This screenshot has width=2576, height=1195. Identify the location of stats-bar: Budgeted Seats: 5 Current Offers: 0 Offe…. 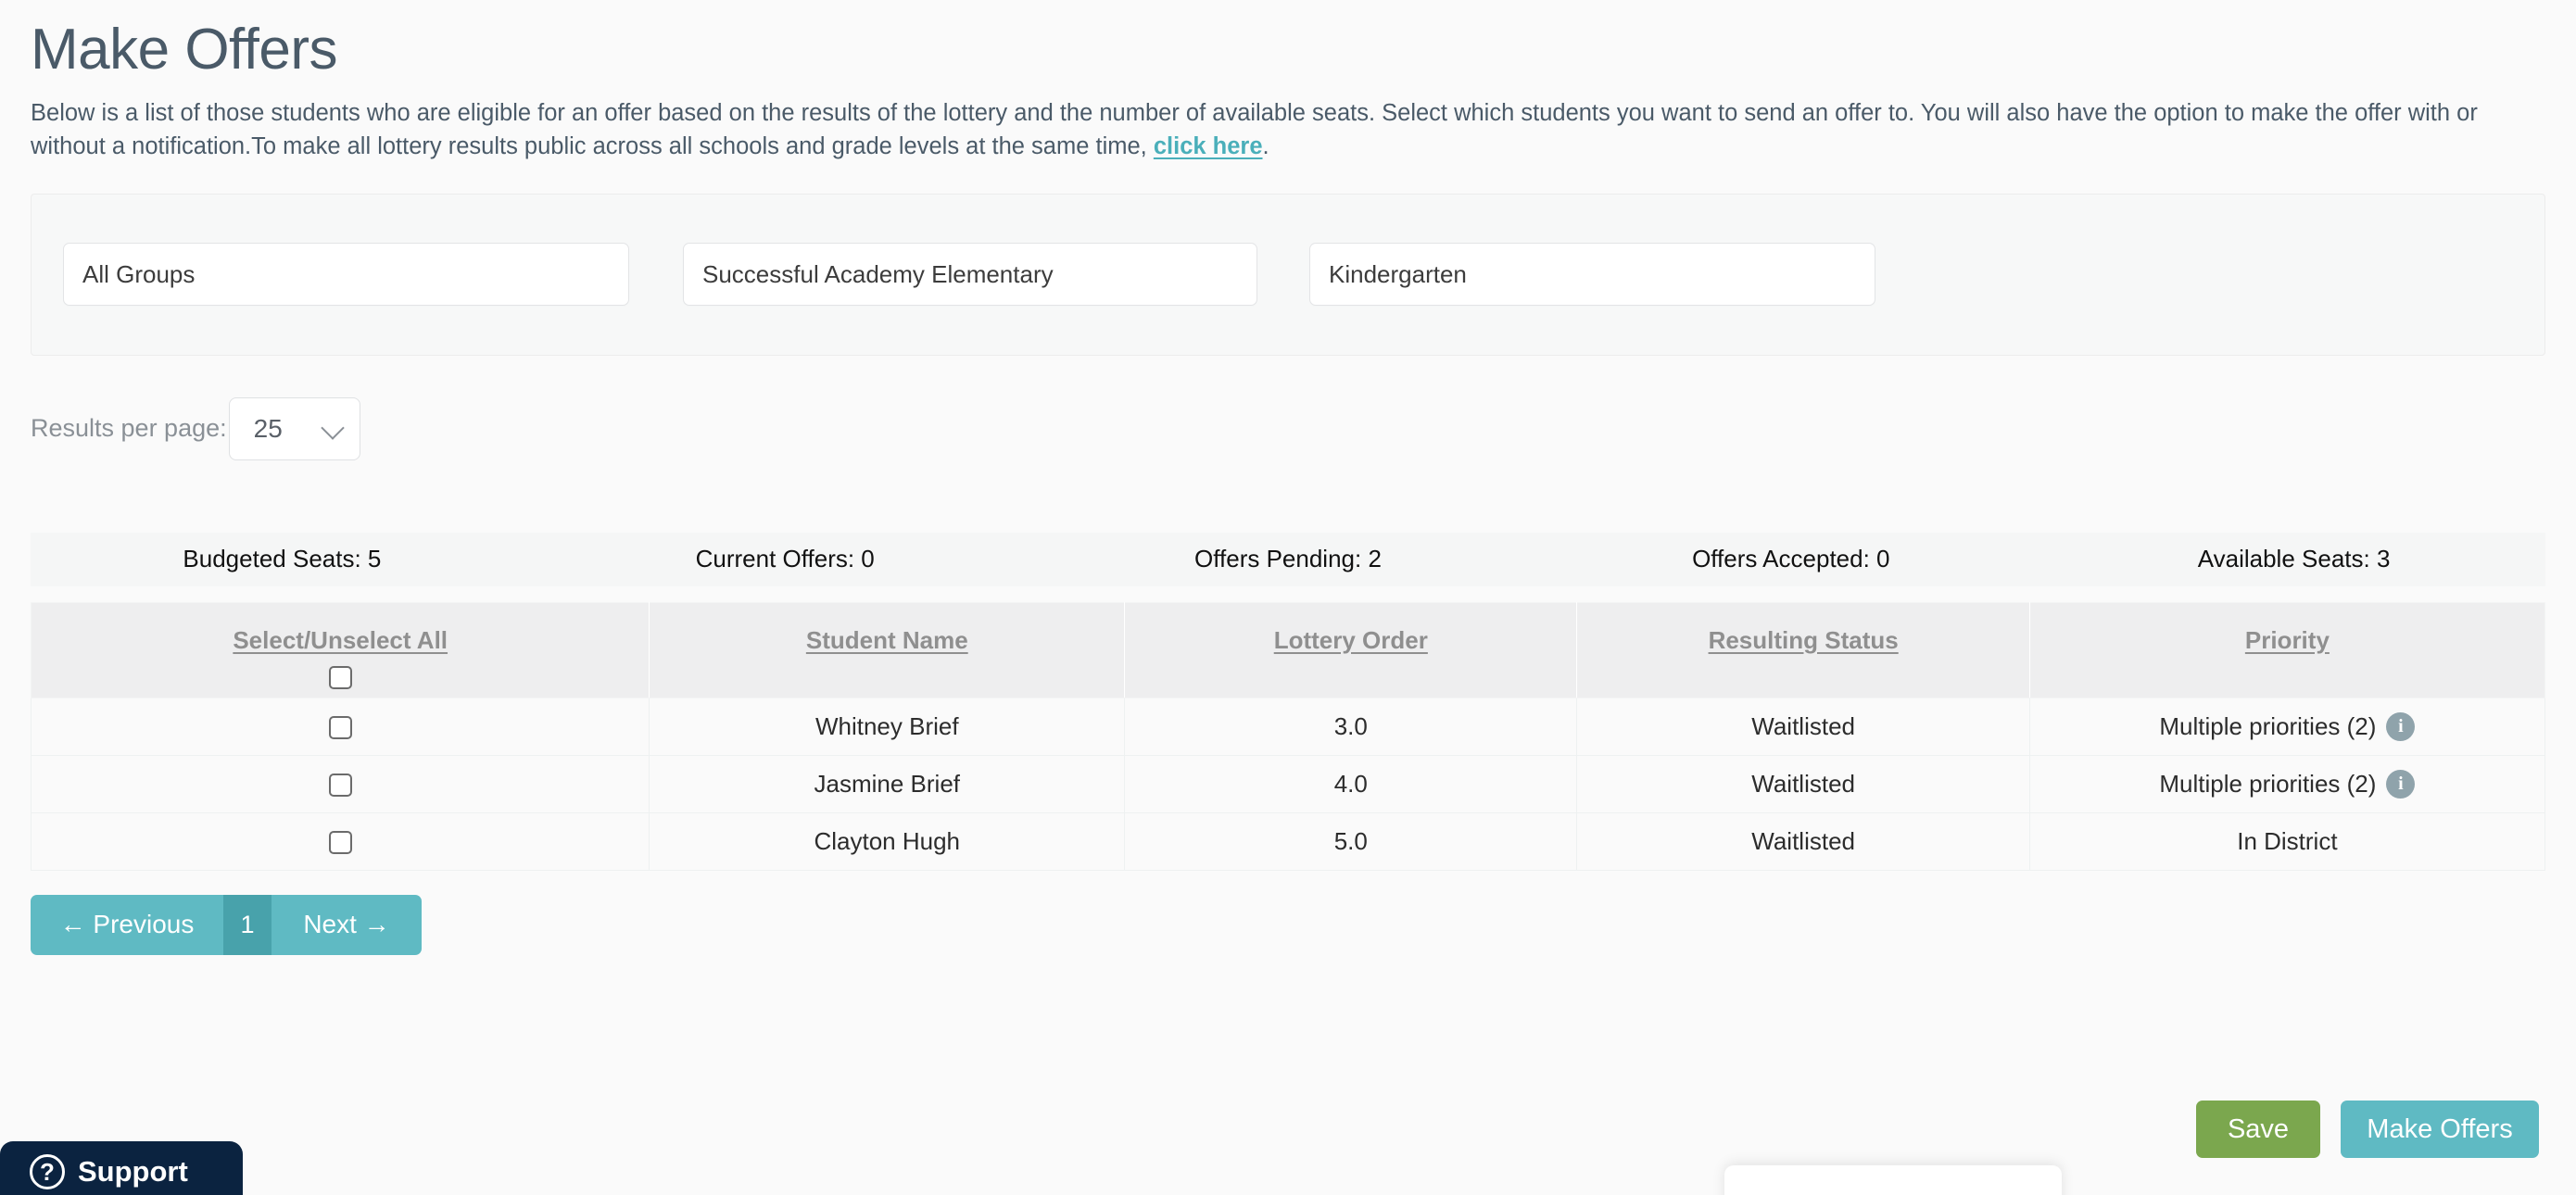
(1288, 559).